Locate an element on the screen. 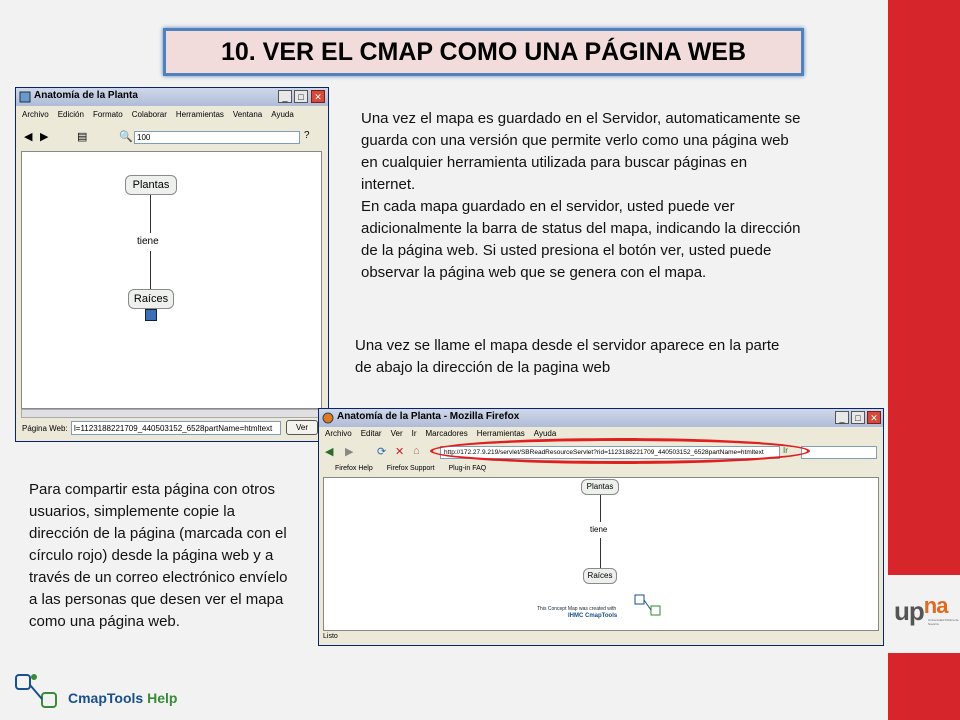  page-title: 10. VER EL CMAP COMO UNA PÁGINA WEB is located at coordinates (483, 52).